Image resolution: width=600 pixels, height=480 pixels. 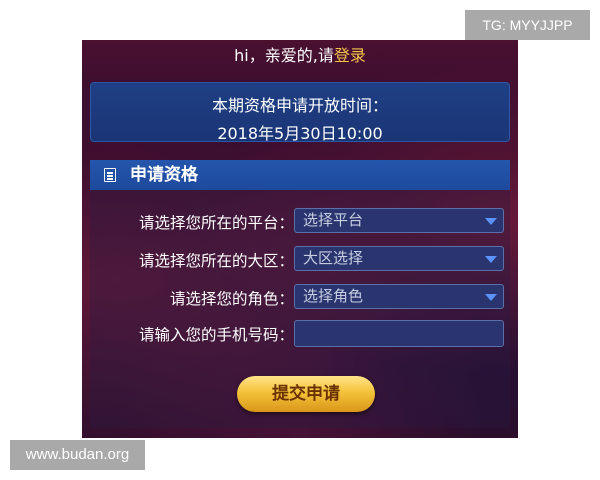 I want to click on platform-select-value: 选择平台, so click(x=333, y=220).